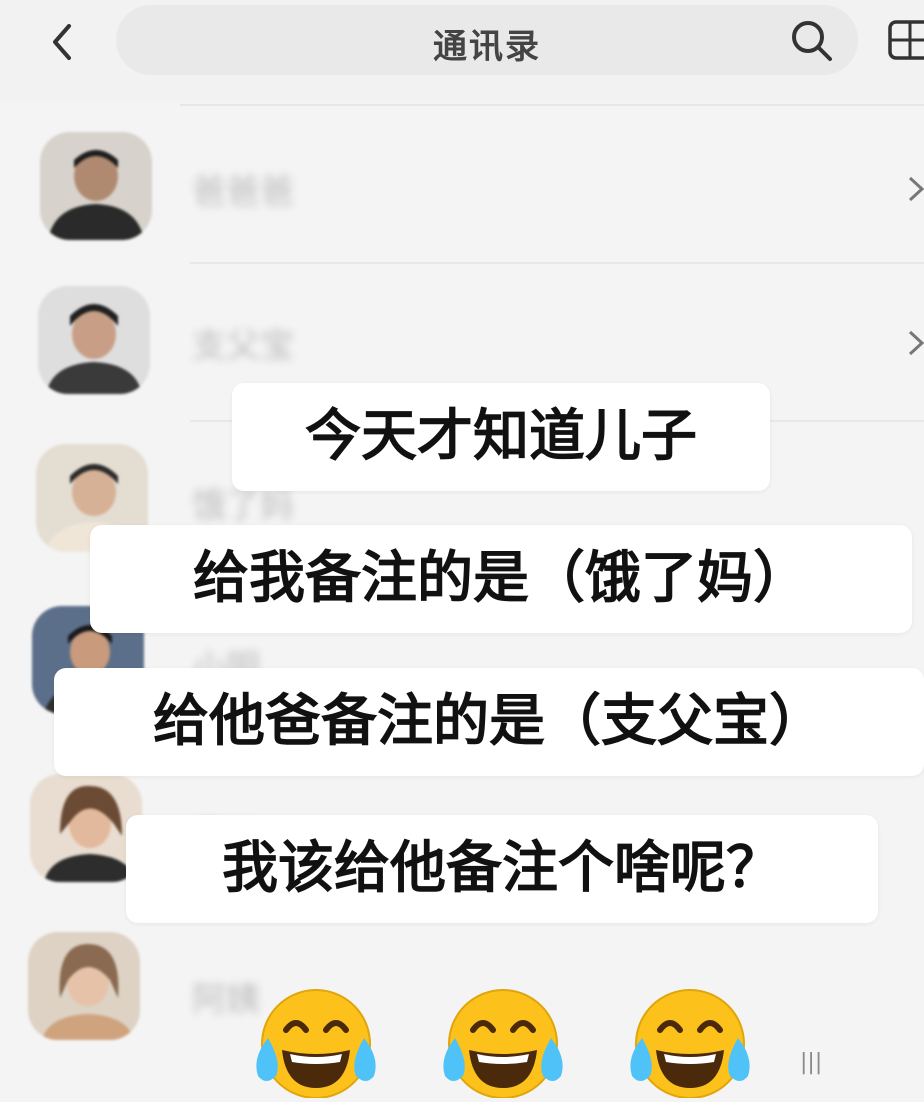  What do you see at coordinates (557, 263) in the screenshot?
I see `row-divider` at bounding box center [557, 263].